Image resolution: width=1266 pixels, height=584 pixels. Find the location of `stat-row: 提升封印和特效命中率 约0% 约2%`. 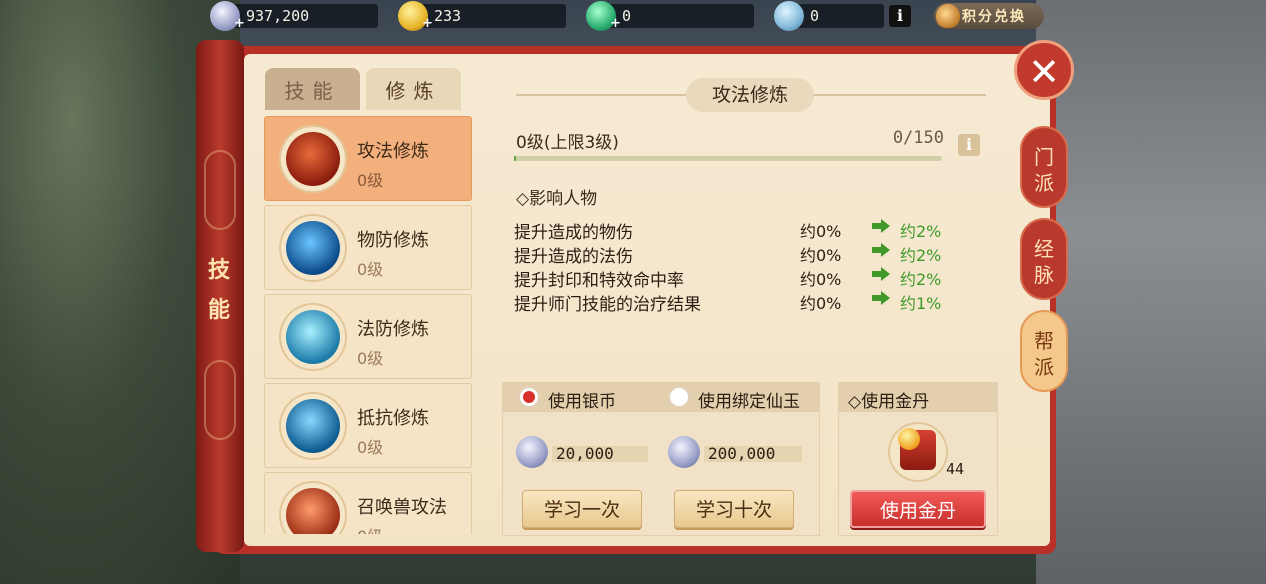

stat-row: 提升封印和特效命中率 约0% 约2% is located at coordinates (734, 278).